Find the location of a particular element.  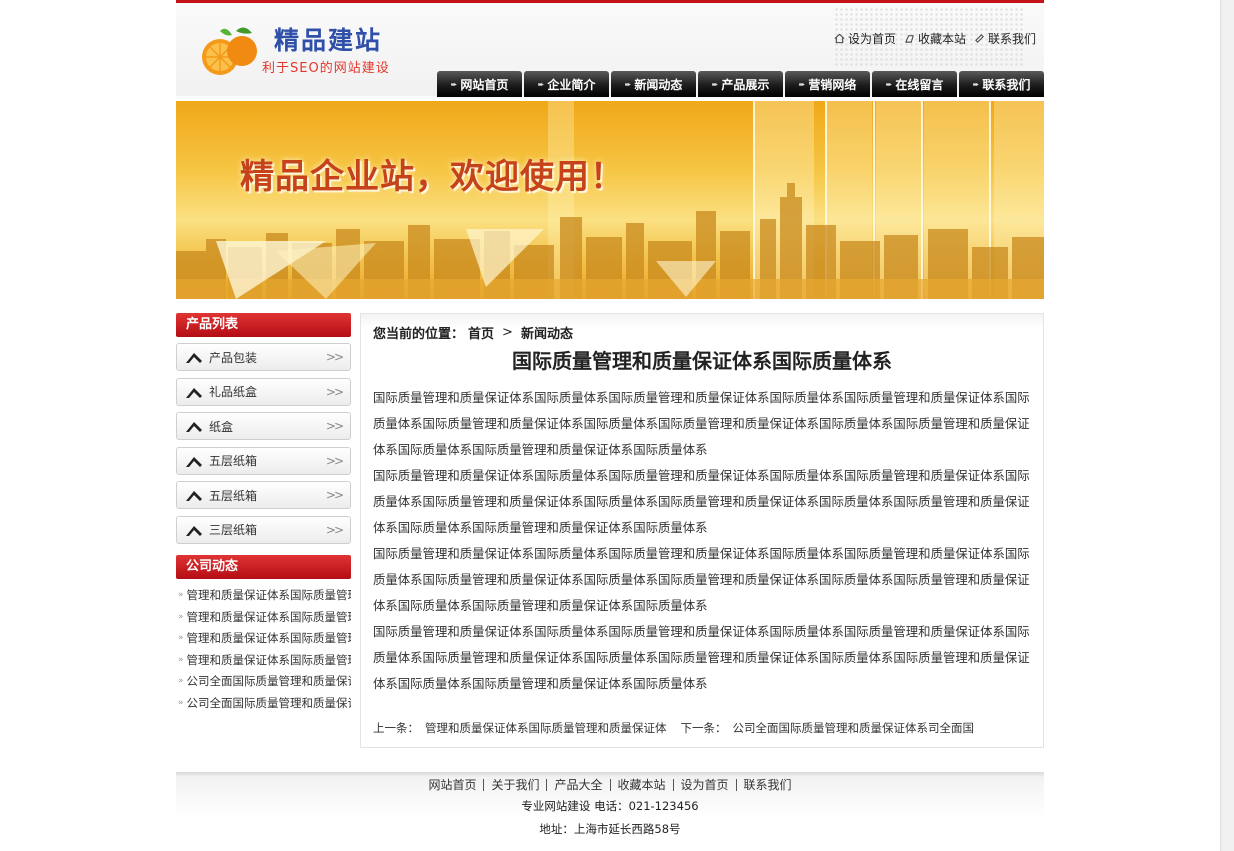

nav-item-news: ➨ 新闻动态 is located at coordinates (653, 84).